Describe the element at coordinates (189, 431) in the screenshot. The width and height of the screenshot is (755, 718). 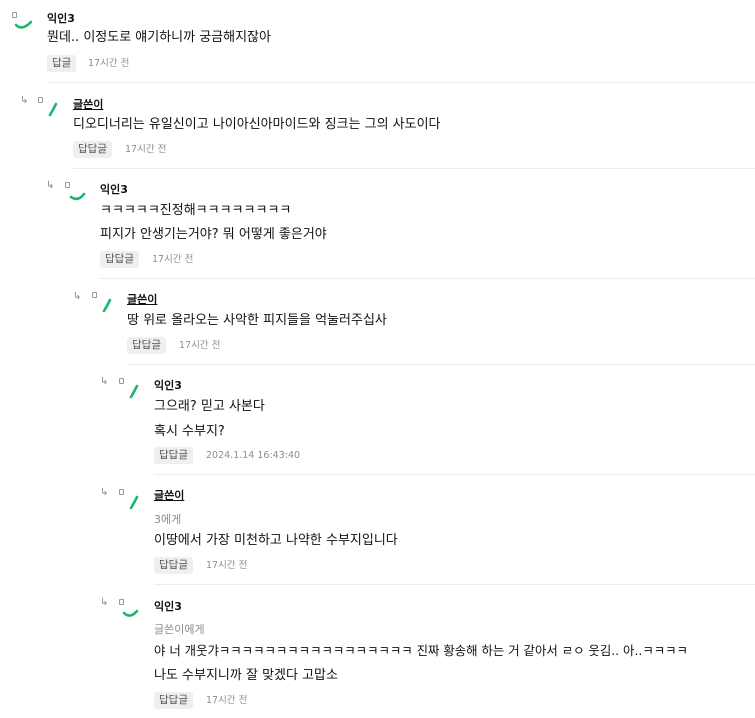
I see `comment-text: 혹시 수부지?` at that location.